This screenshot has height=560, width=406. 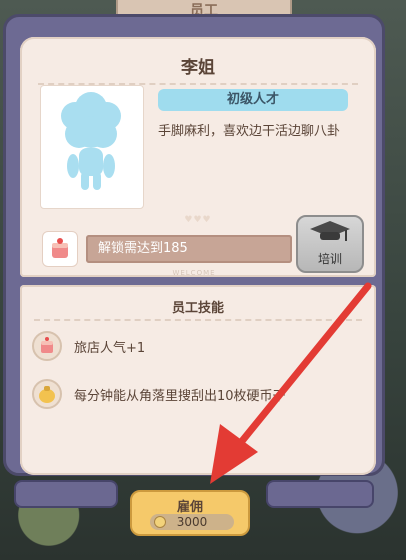 What do you see at coordinates (291, 383) in the screenshot?
I see `pointer-arrow-icon` at bounding box center [291, 383].